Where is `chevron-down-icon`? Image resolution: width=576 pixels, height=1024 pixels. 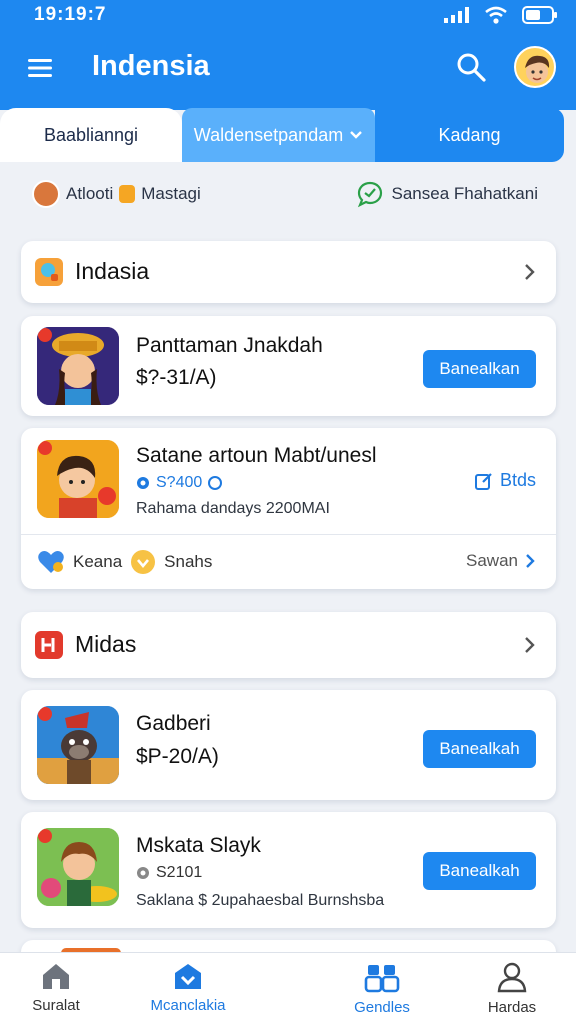
chevron-down-icon is located at coordinates (356, 135).